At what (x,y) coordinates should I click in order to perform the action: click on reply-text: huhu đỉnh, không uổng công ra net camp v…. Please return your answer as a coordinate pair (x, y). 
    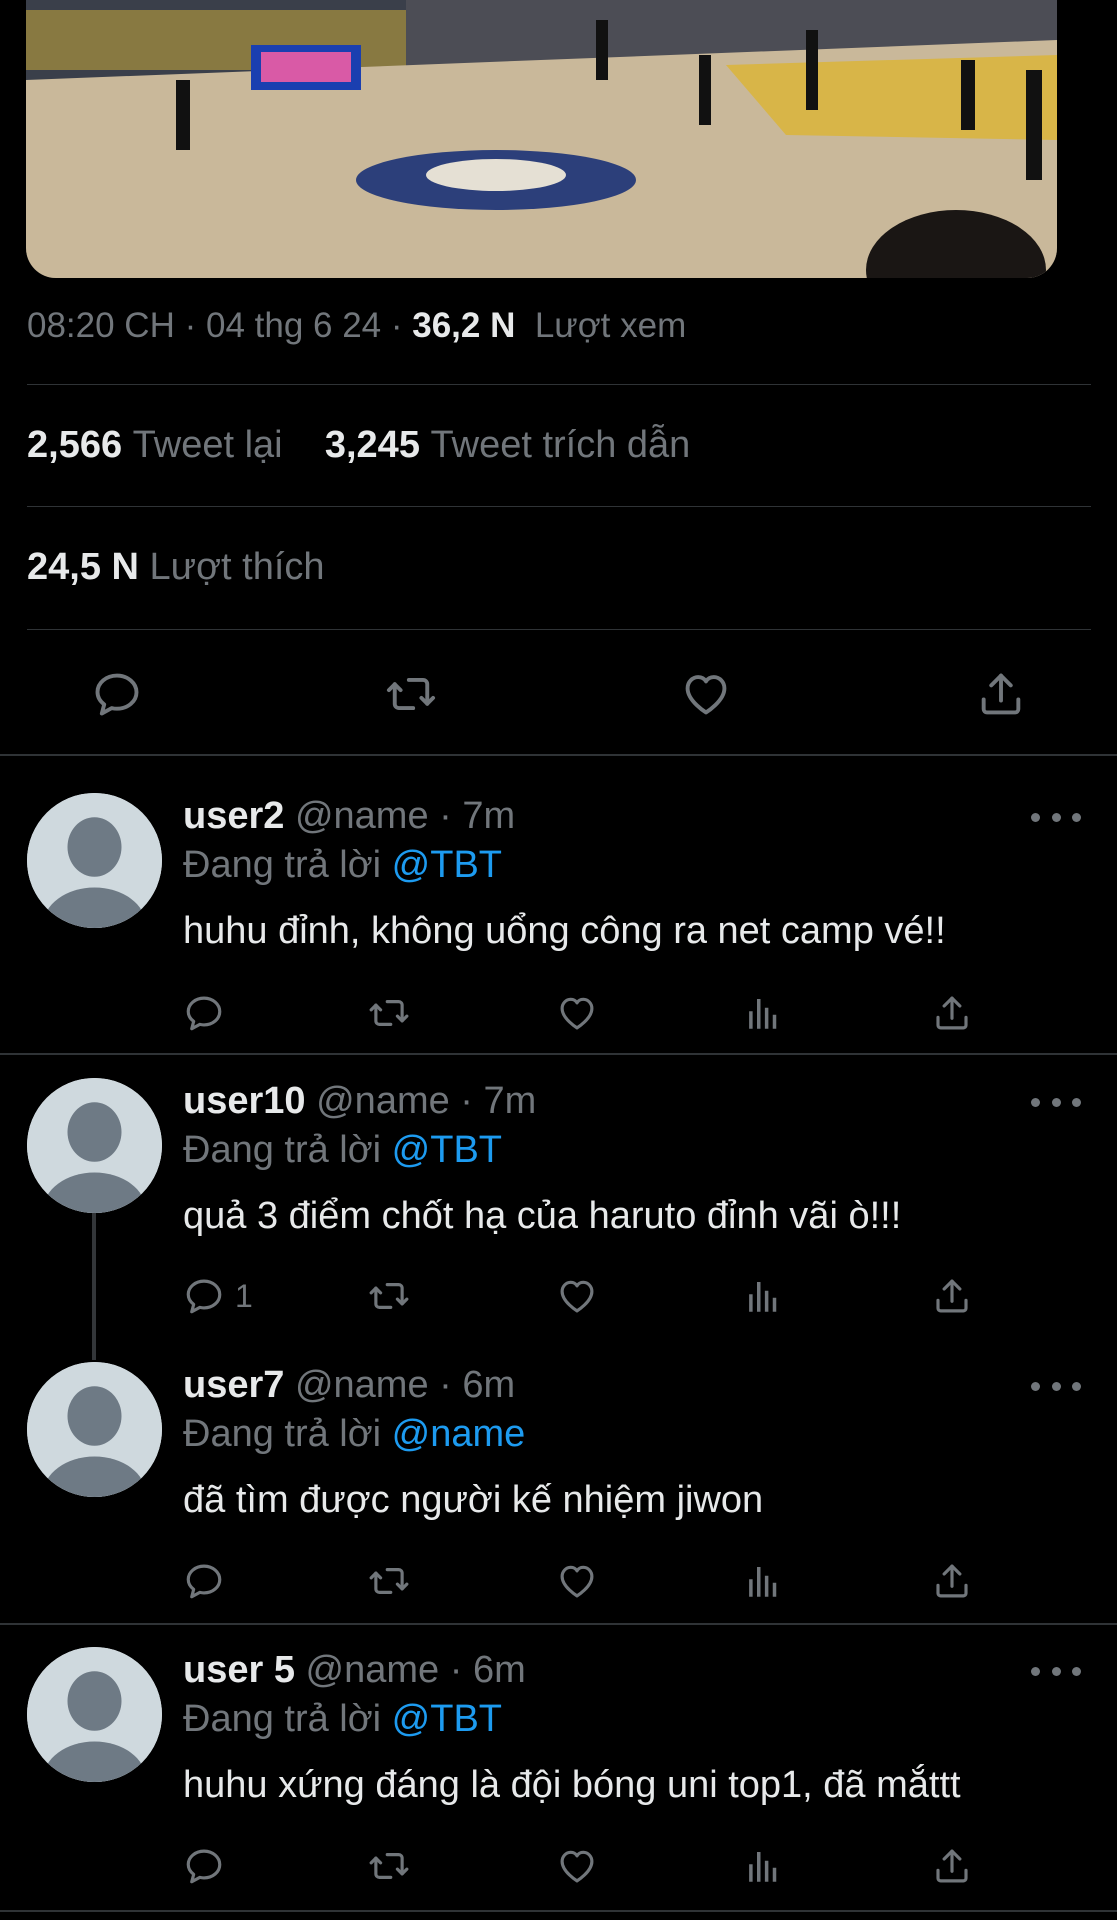
    Looking at the image, I should click on (564, 931).